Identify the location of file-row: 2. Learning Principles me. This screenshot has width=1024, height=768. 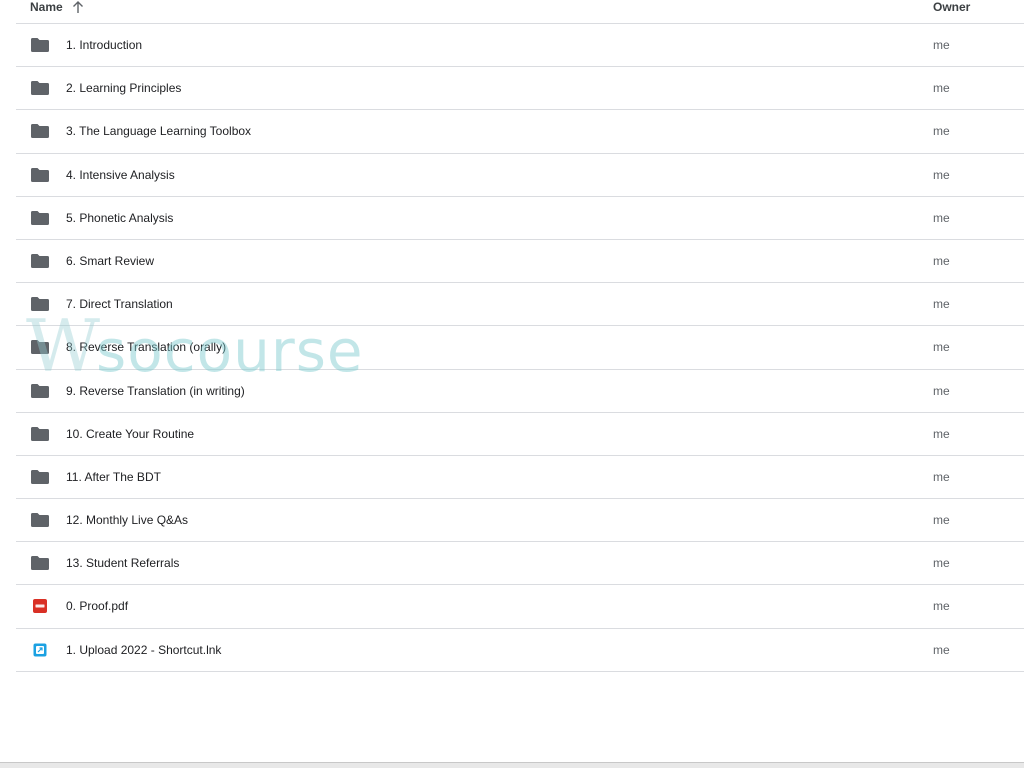
(520, 89).